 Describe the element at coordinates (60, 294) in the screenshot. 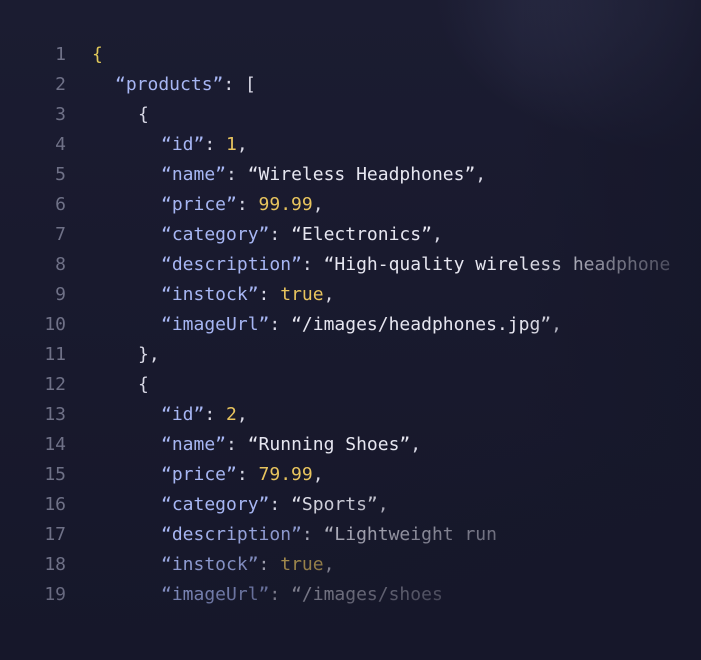

I see `line-number: 9` at that location.